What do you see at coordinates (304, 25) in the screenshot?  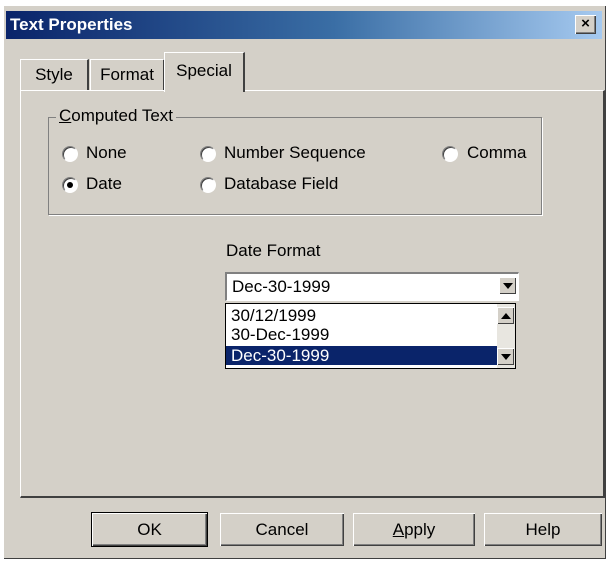 I see `title-bar: Text Properties ×` at bounding box center [304, 25].